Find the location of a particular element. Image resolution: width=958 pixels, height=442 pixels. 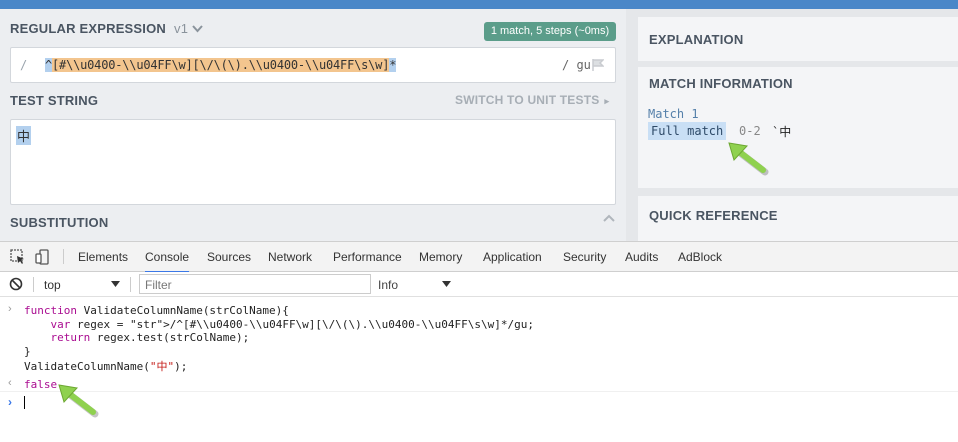

toolbar-divider is located at coordinates (63, 256).